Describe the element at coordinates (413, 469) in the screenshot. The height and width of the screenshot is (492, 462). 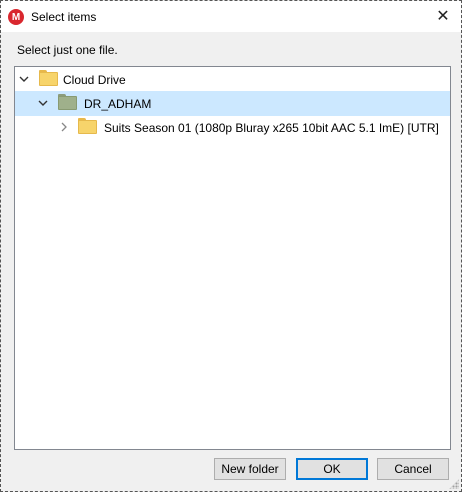
I see `cancel-button: Cancel` at that location.